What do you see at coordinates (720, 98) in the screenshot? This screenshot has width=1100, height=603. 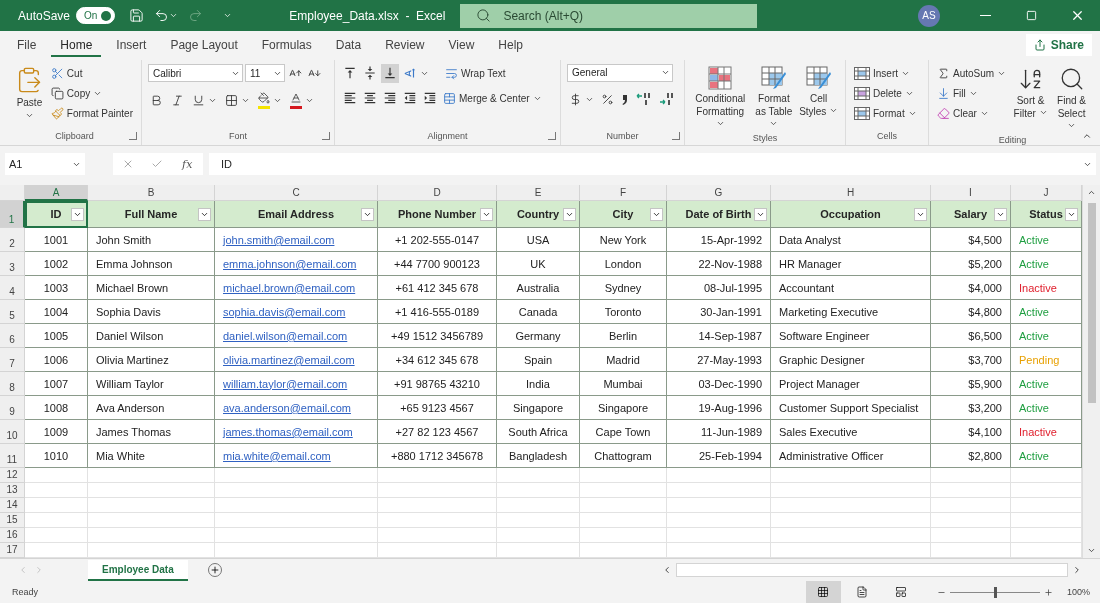 I see `style-button: Conditional Formatting` at bounding box center [720, 98].